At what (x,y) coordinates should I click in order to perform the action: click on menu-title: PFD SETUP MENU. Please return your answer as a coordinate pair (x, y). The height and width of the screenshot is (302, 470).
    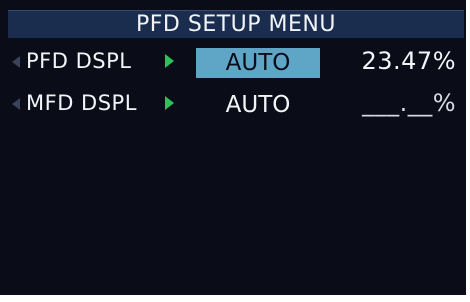
    Looking at the image, I should click on (236, 24).